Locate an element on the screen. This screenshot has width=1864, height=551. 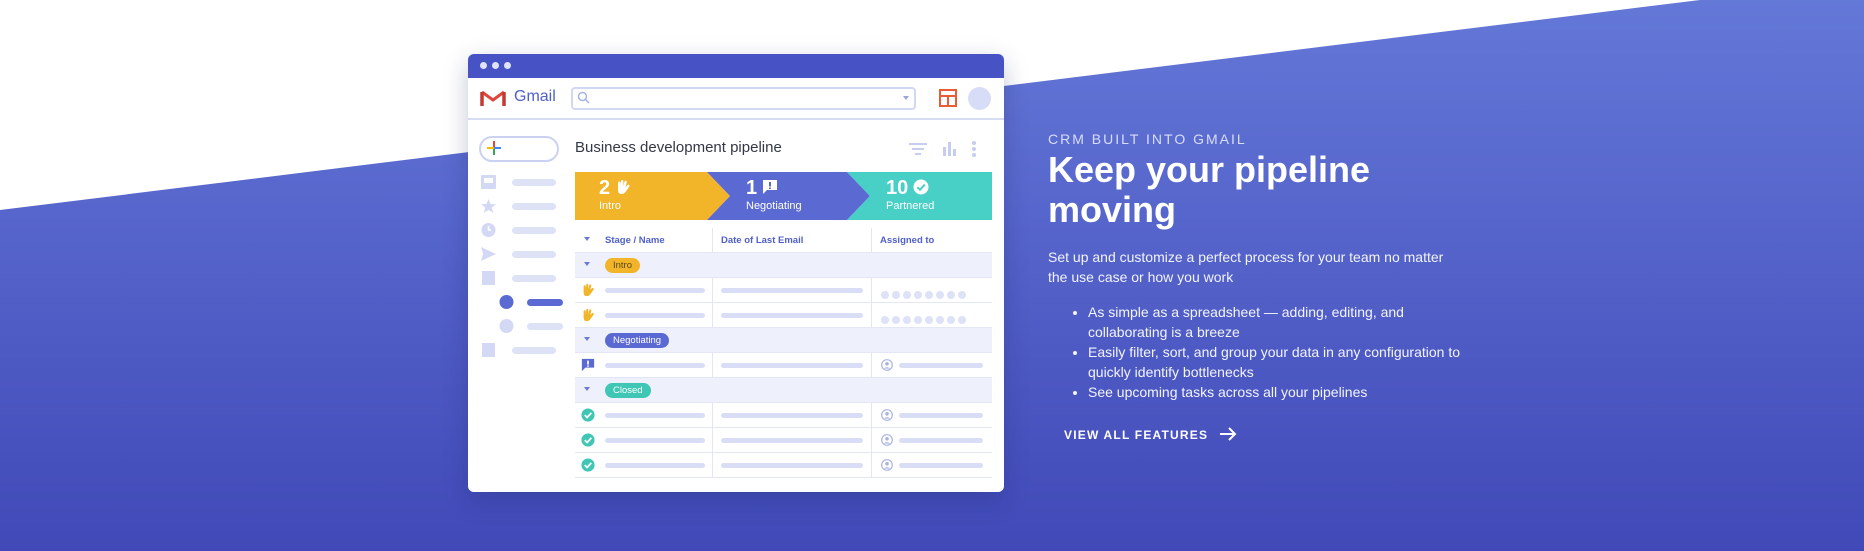
group-row-closed: Closed is located at coordinates (783, 390).